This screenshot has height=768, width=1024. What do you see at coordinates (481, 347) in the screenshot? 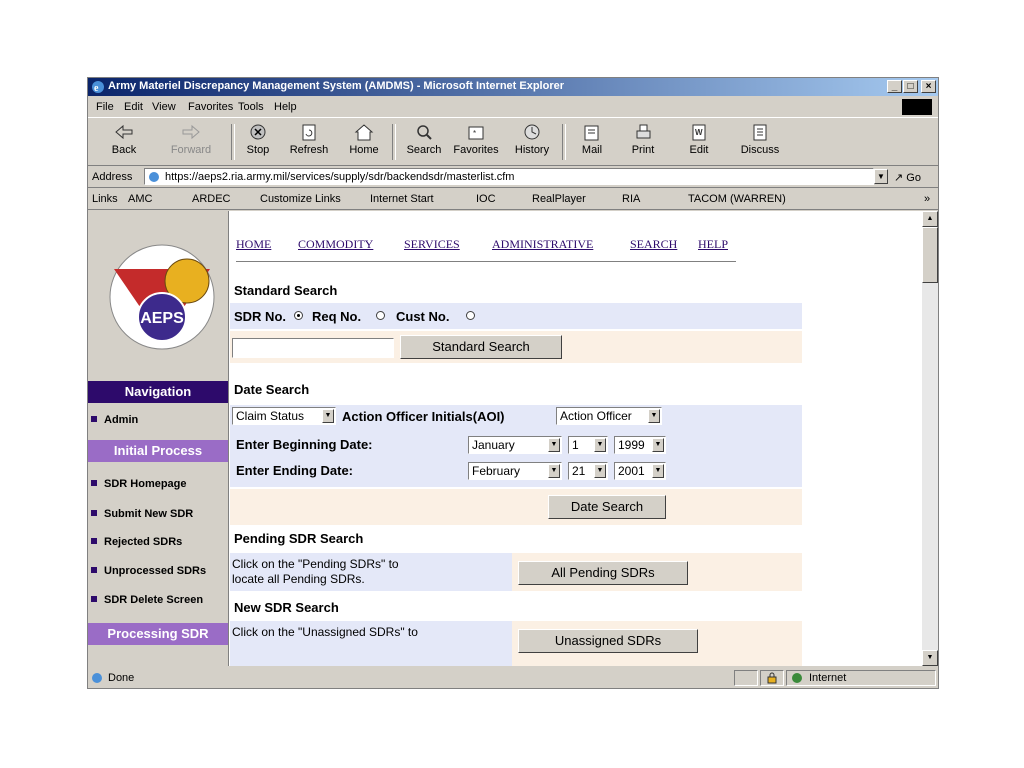
I see `standard-search-button: Standard Search` at bounding box center [481, 347].